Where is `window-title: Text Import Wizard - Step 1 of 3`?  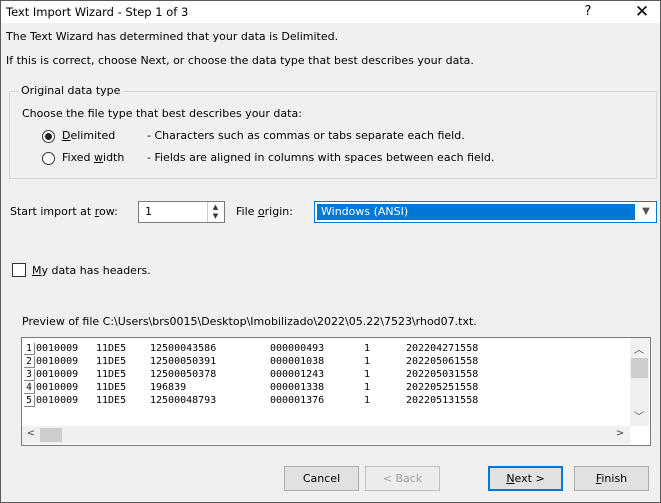
window-title: Text Import Wizard - Step 1 of 3 is located at coordinates (97, 12).